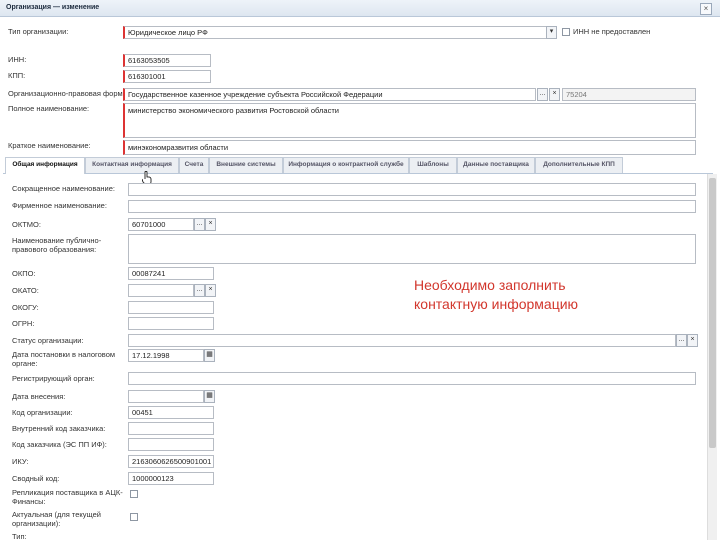 Image resolution: width=720 pixels, height=541 pixels. What do you see at coordinates (161, 290) in the screenshot?
I see `okato-field` at bounding box center [161, 290].